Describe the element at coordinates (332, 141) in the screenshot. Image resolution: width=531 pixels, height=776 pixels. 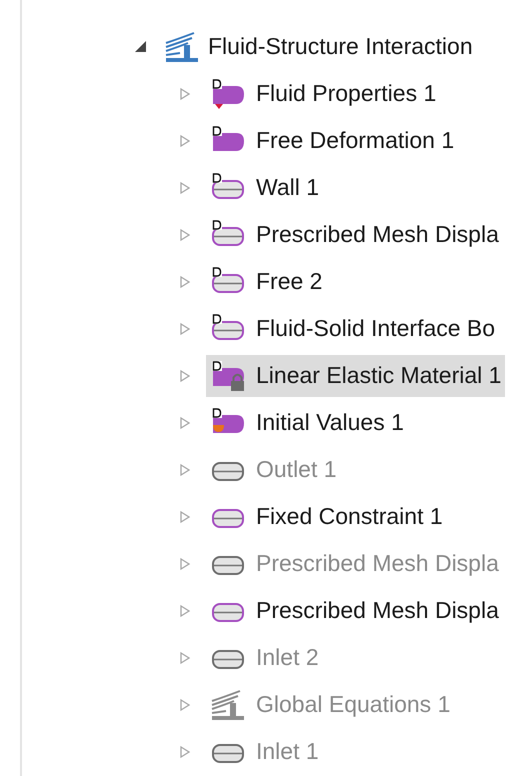
I see `tree-item: Free Deformation 1` at that location.